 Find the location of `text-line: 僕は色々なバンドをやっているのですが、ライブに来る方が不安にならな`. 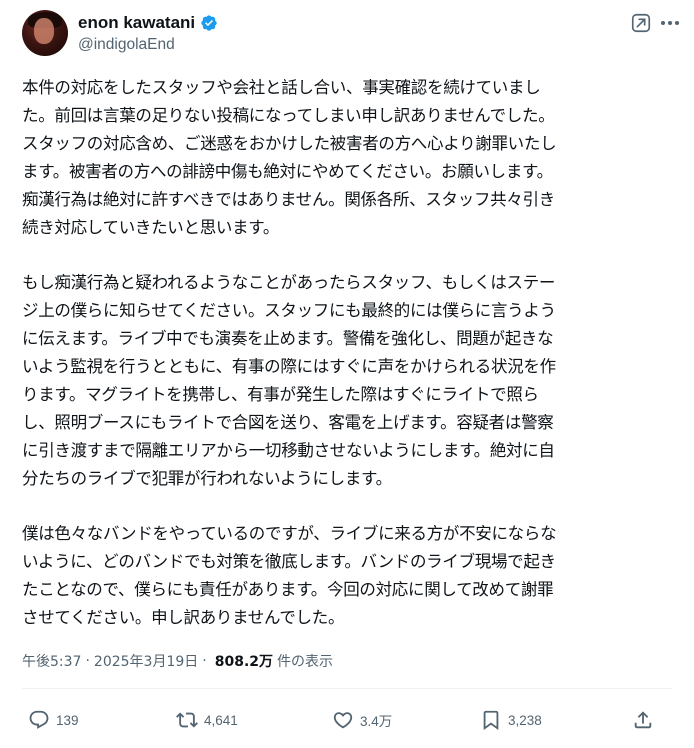

text-line: 僕は色々なバンドをやっているのですが、ライブに来る方が不安にならな is located at coordinates (289, 534).